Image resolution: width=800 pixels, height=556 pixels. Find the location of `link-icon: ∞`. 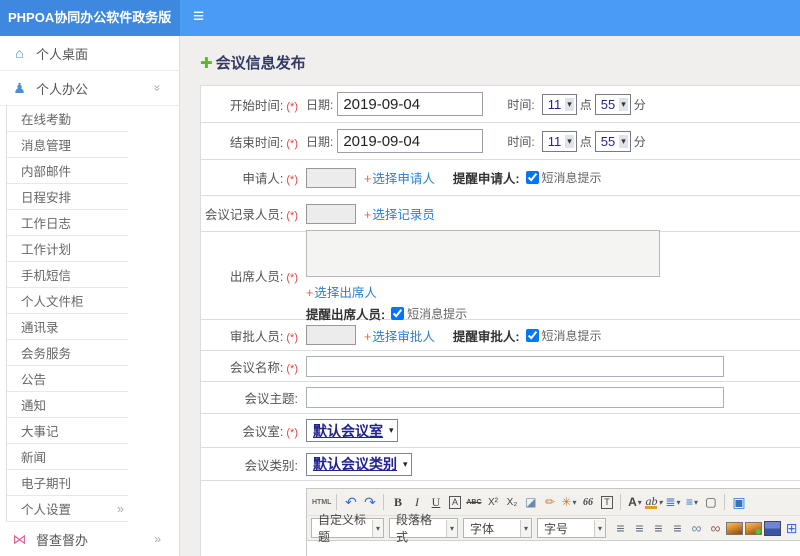

link-icon: ∞ is located at coordinates (696, 528).